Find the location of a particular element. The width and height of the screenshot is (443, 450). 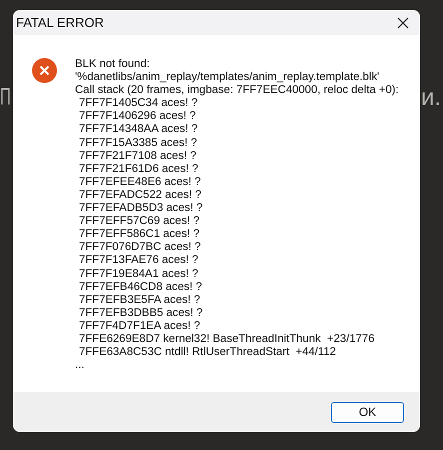

stack-frame: 7FF7F21F61D6 aces! ? is located at coordinates (237, 169).